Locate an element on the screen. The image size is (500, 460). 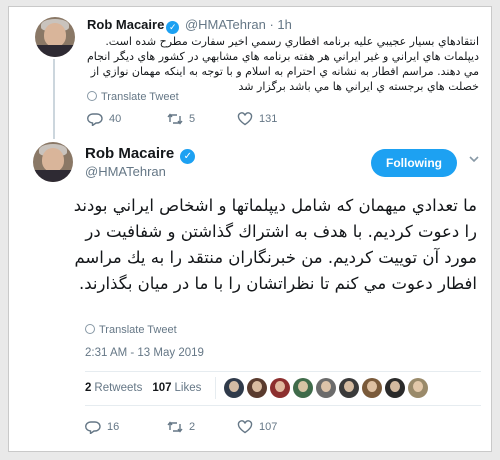
engagement-stats: 2 Retweets 107 Likes is located at coordinates (283, 388).